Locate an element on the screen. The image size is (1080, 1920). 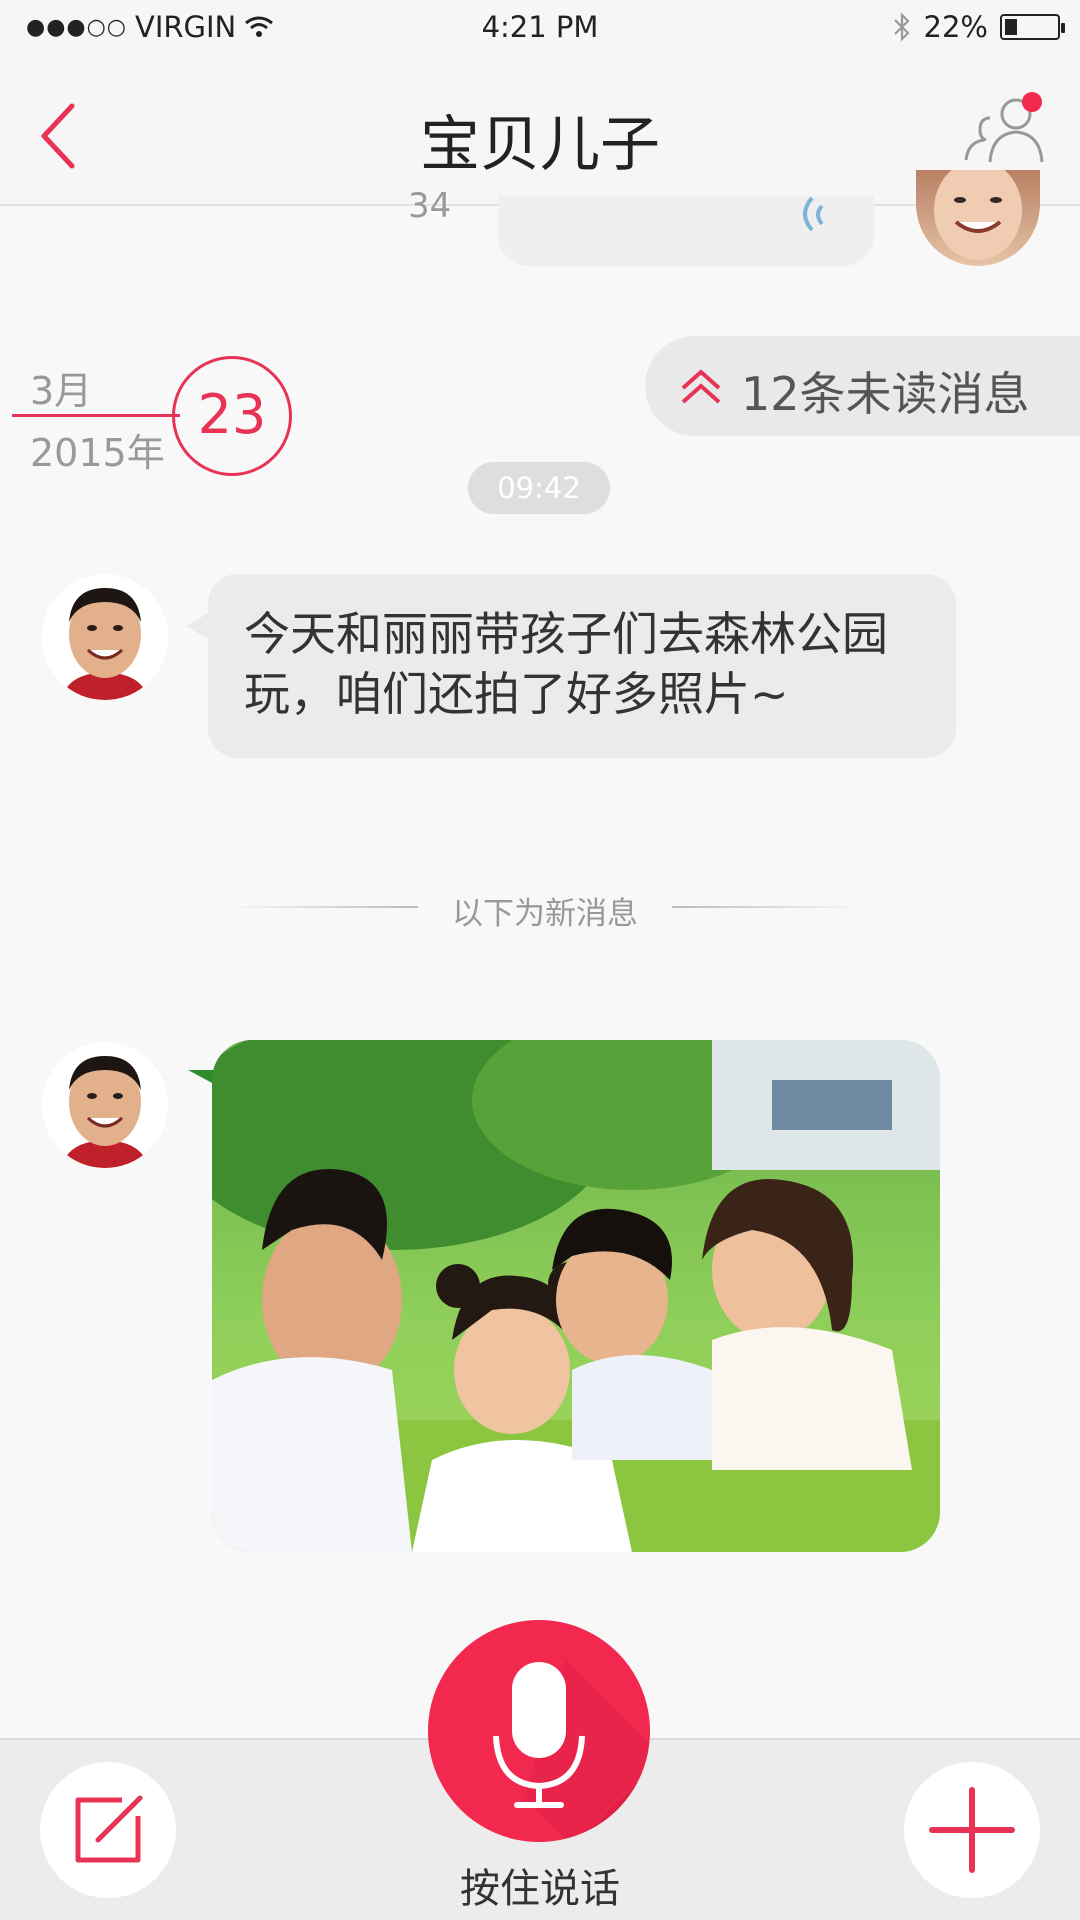
avatar-mother is located at coordinates (978, 218).